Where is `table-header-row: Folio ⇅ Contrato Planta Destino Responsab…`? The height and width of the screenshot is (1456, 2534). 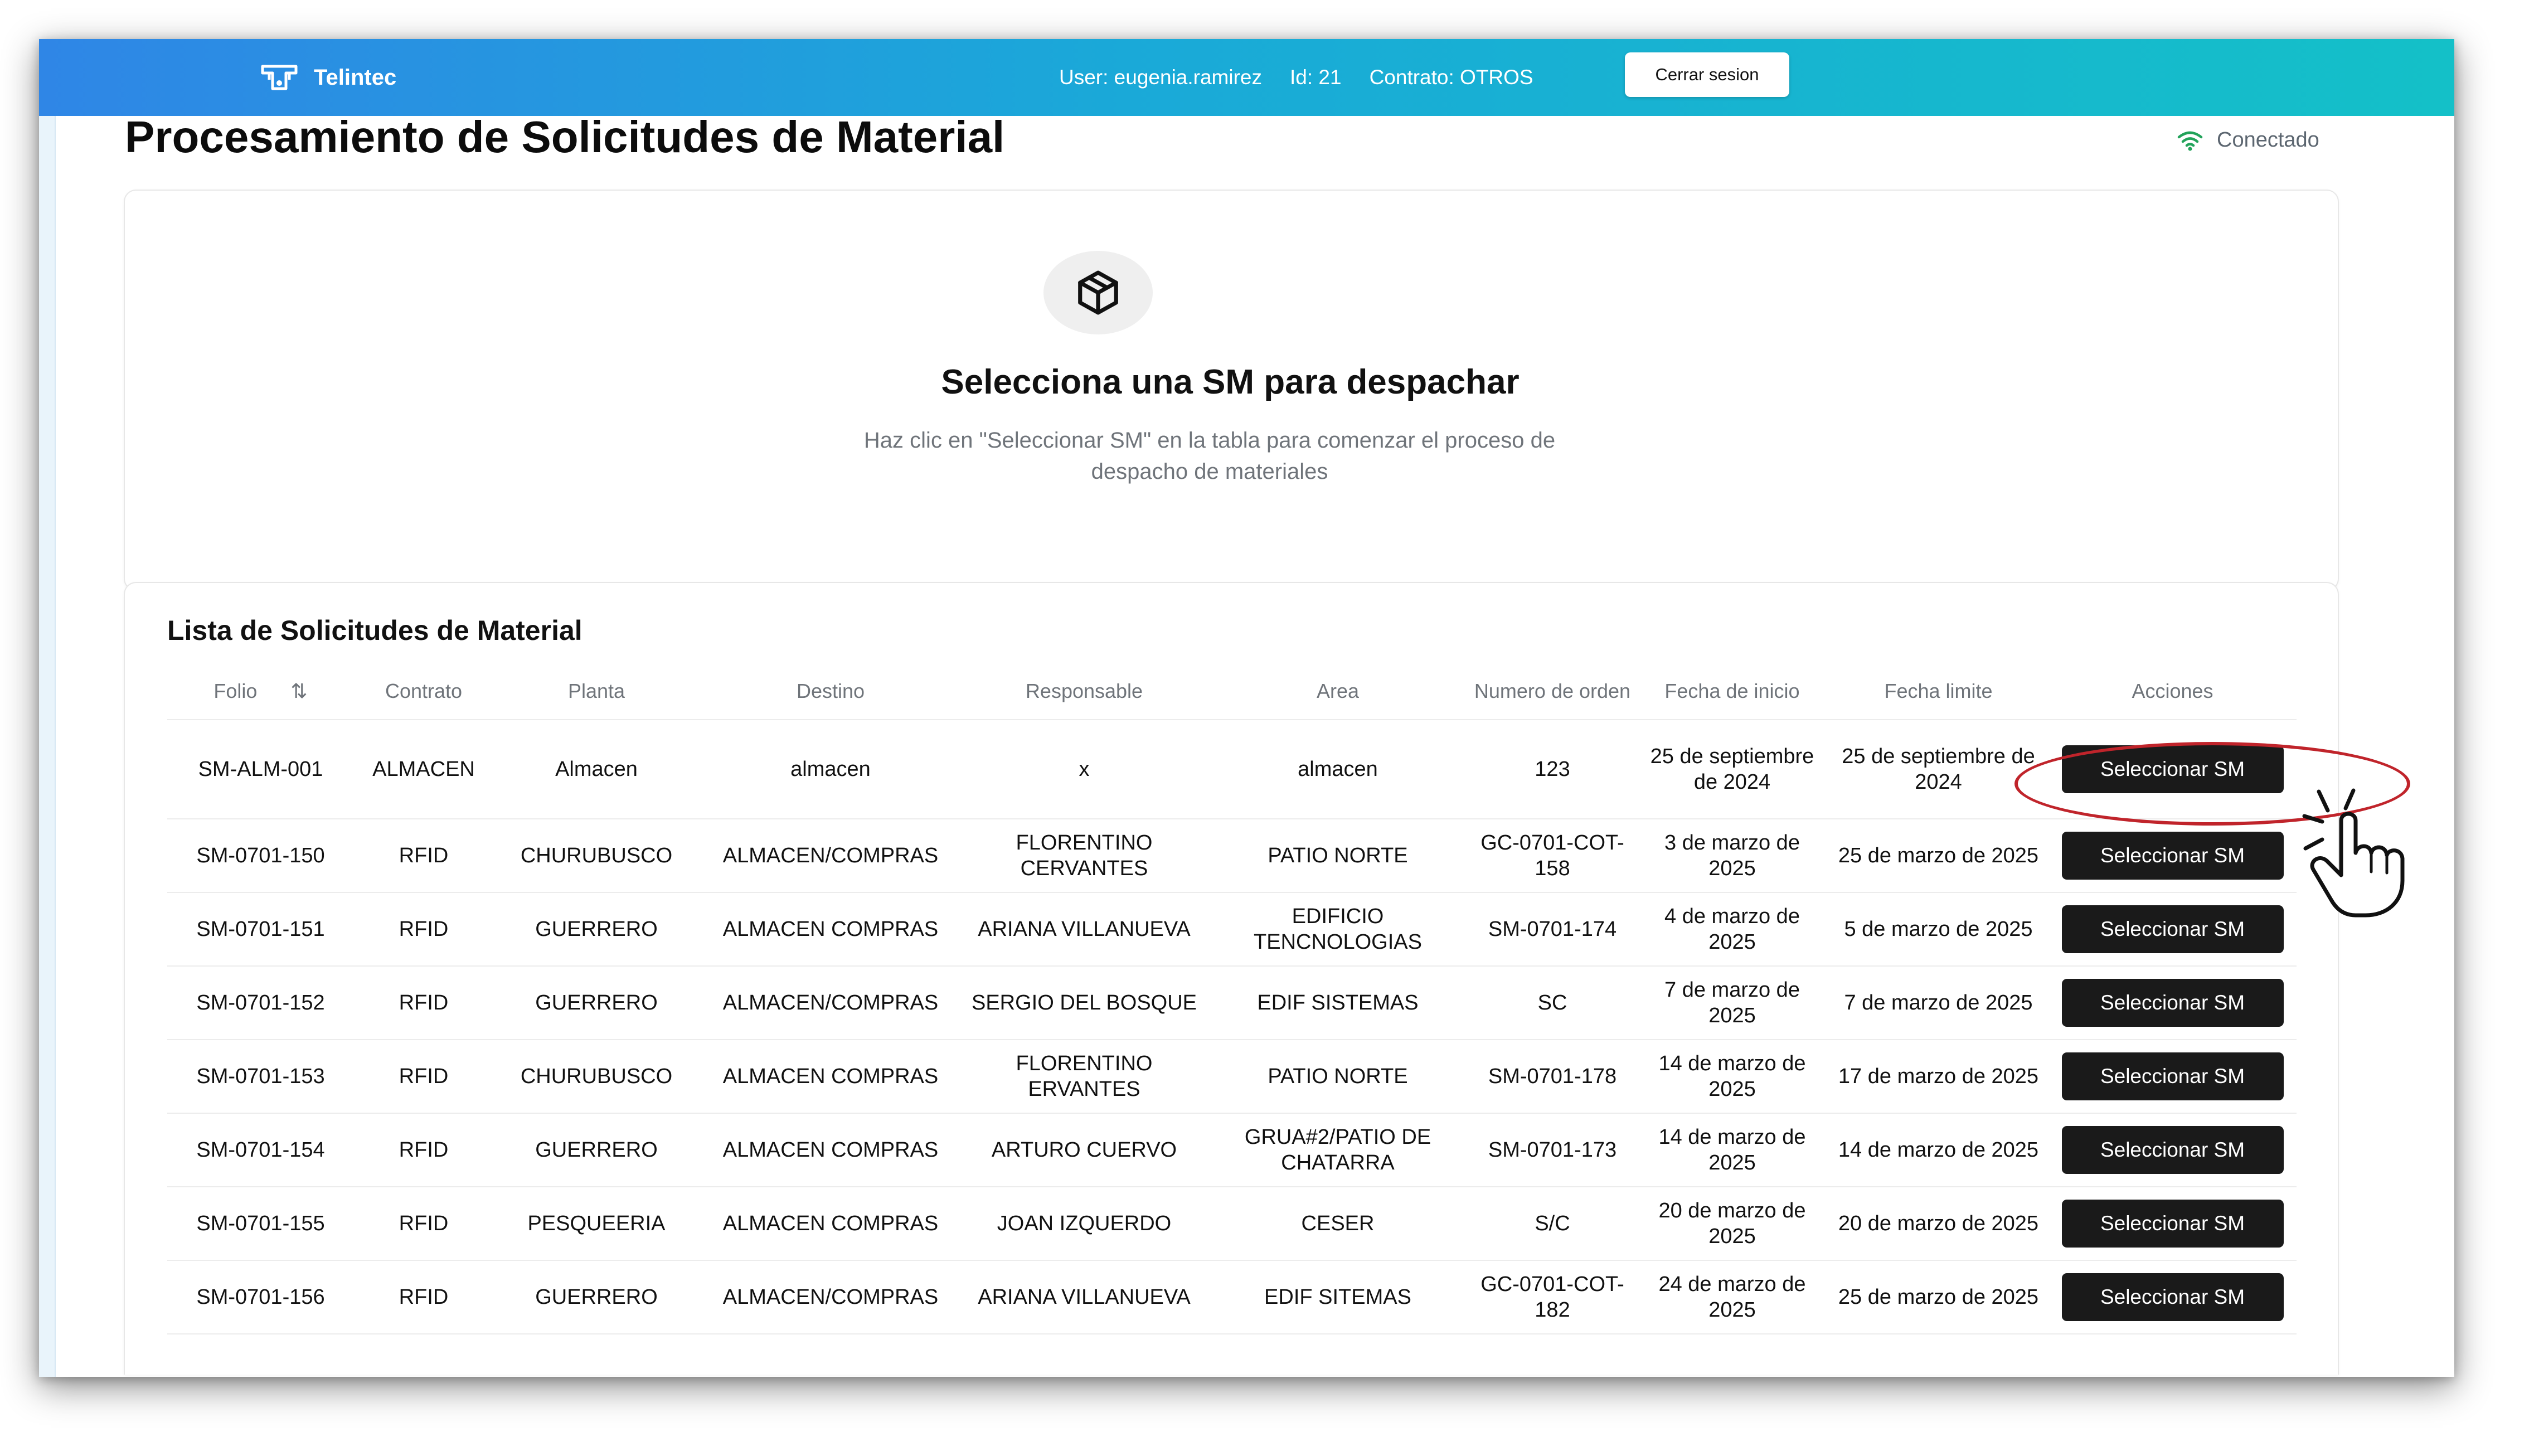 table-header-row: Folio ⇅ Contrato Planta Destino Responsab… is located at coordinates (1232, 692).